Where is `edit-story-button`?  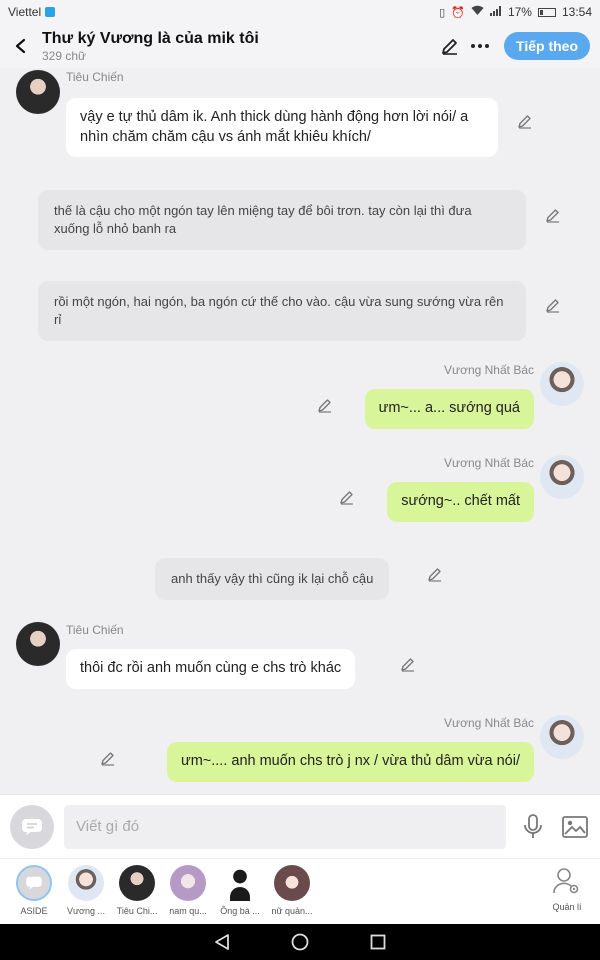 edit-story-button is located at coordinates (450, 46).